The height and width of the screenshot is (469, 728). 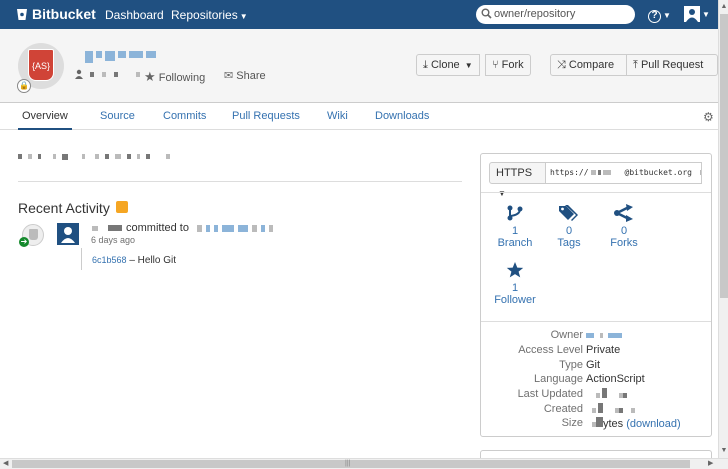 I want to click on repository-name-redacted, so click(x=120, y=57).